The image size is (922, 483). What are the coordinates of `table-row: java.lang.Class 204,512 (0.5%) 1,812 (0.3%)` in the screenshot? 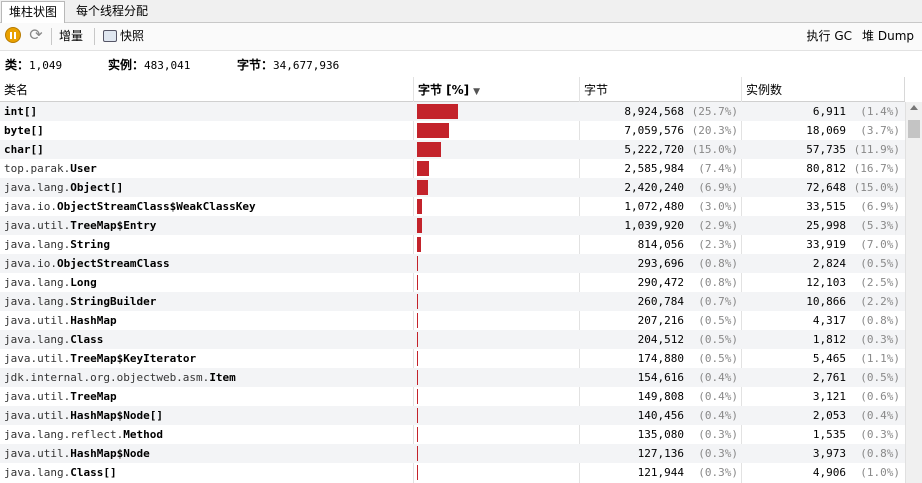 It's located at (452, 339).